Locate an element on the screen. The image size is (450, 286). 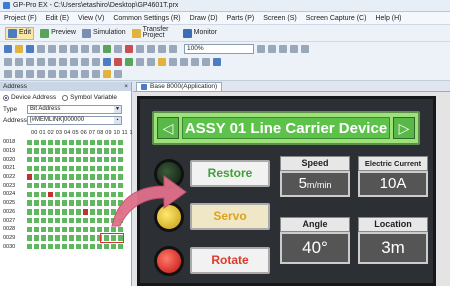
pattern-icon is located at coordinates (118, 74).